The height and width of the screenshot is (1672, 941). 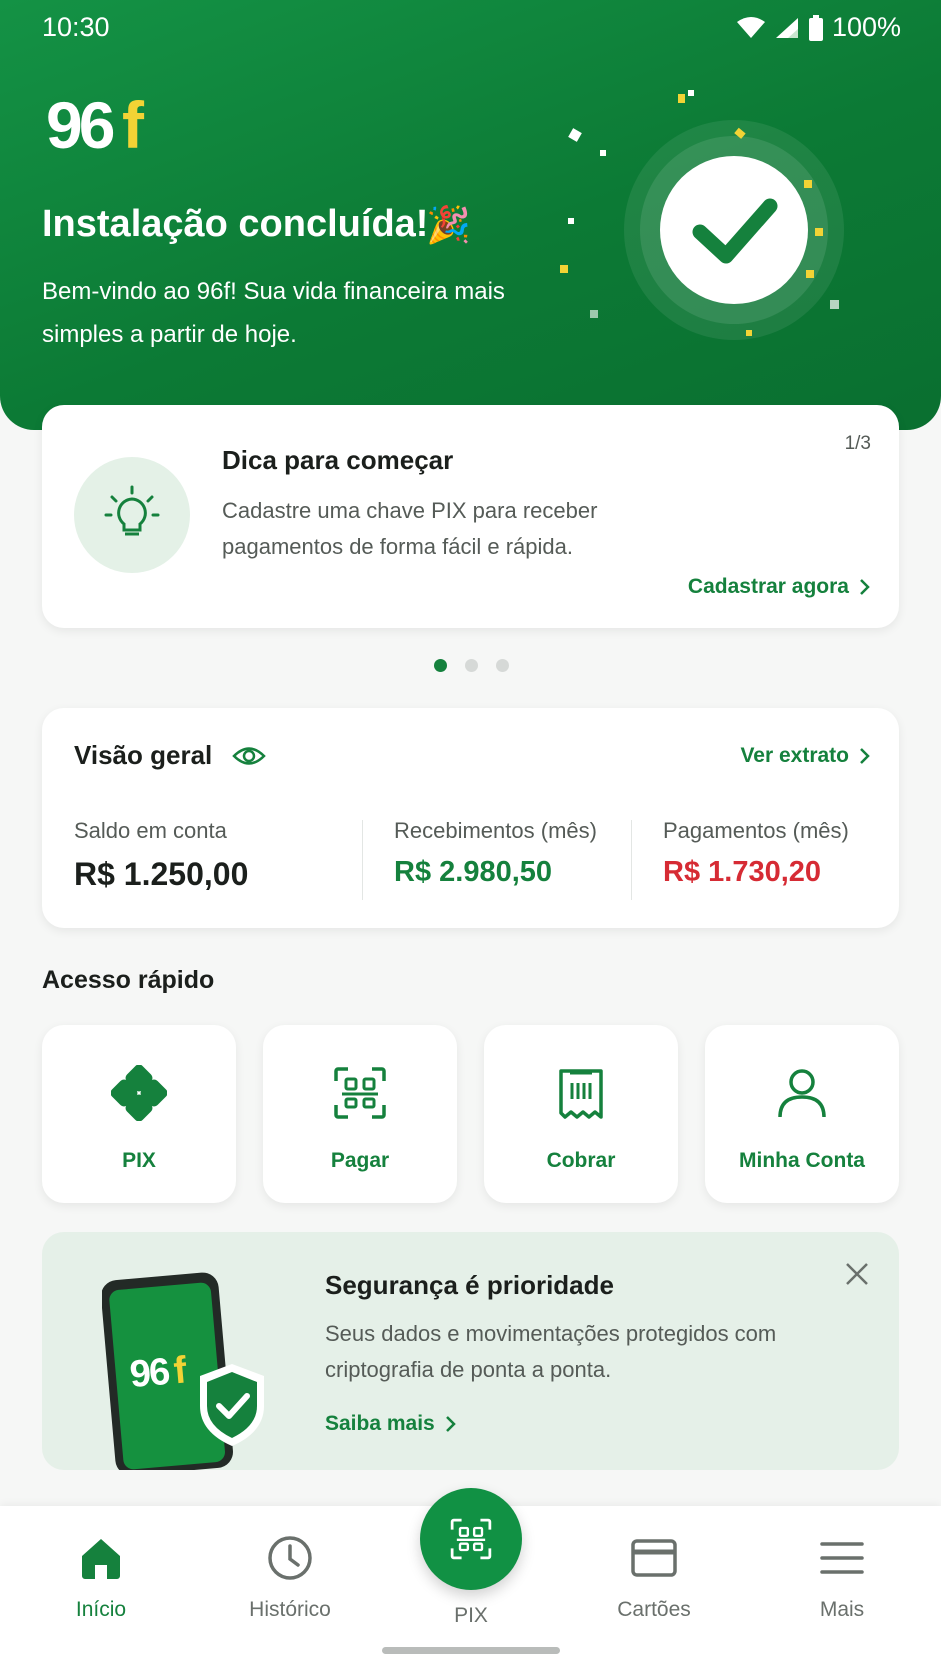 What do you see at coordinates (794, 755) in the screenshot?
I see `view-statement-label: Ver extrato` at bounding box center [794, 755].